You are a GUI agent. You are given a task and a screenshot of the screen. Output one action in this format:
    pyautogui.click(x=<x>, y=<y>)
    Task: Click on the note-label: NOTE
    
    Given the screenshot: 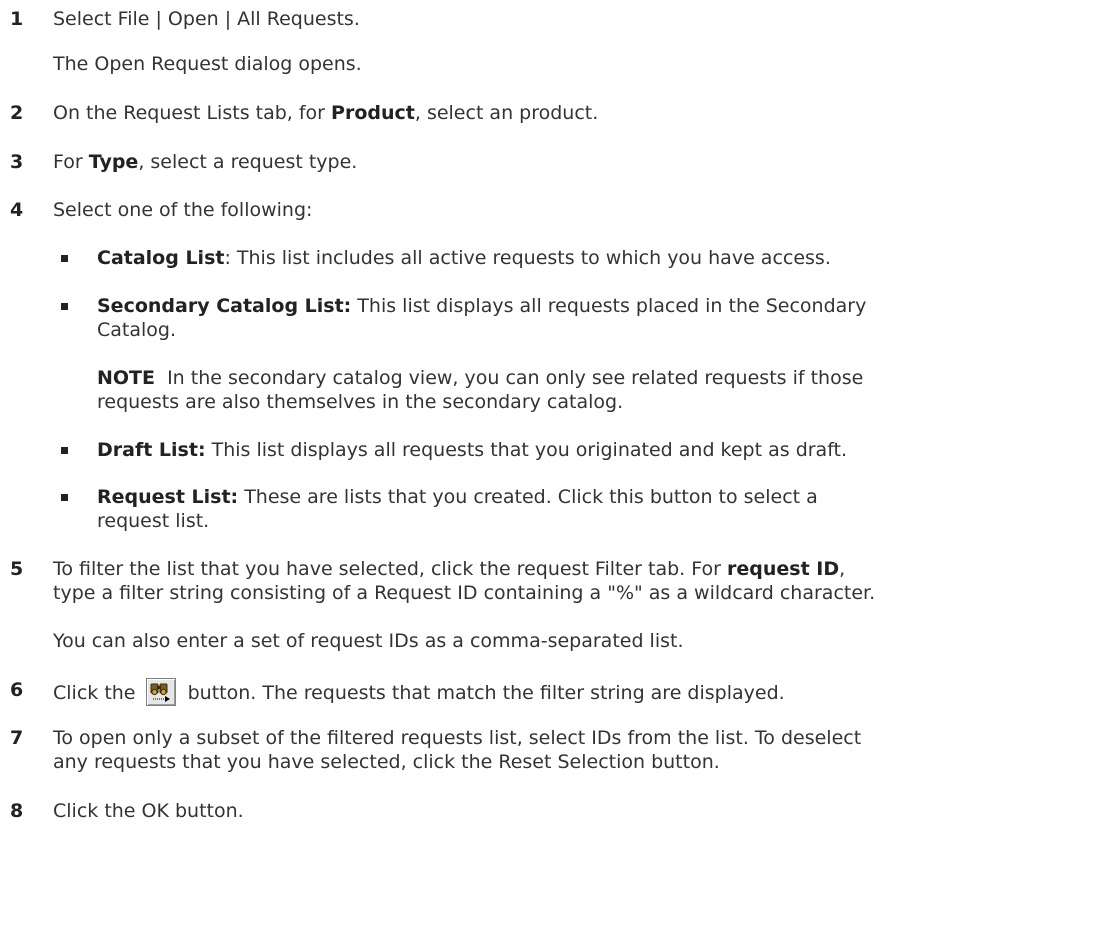 What is the action you would take?
    pyautogui.click(x=126, y=378)
    